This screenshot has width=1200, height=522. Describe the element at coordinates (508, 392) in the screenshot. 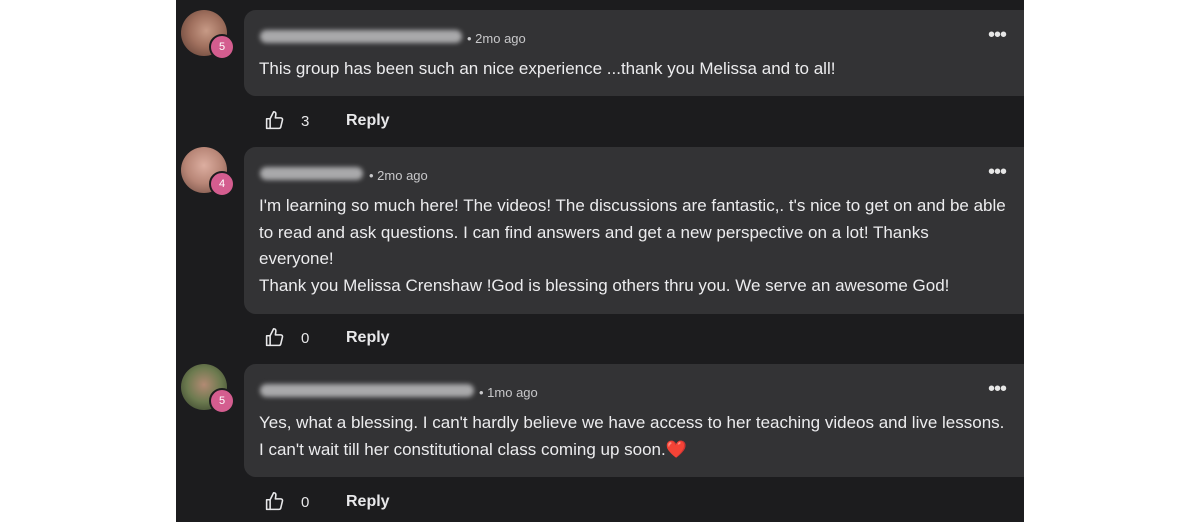

I see `comment-time: • 1mo ago` at that location.